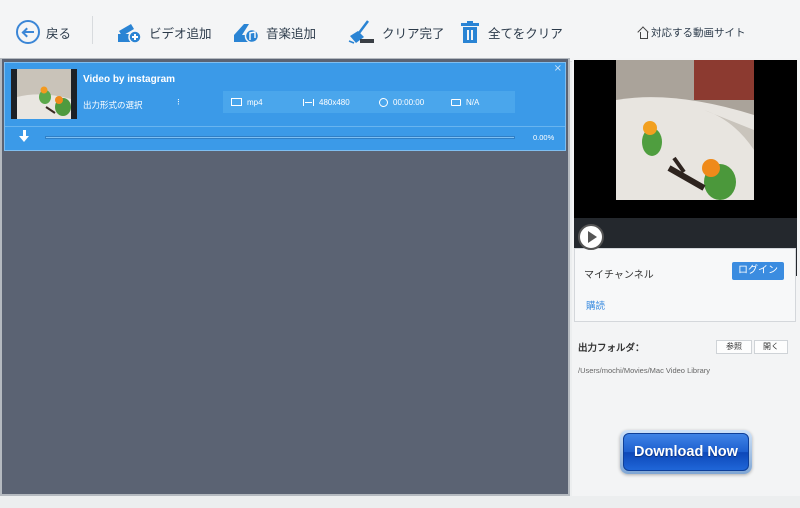 This screenshot has height=508, width=800. I want to click on add-video-icon, so click(130, 34).